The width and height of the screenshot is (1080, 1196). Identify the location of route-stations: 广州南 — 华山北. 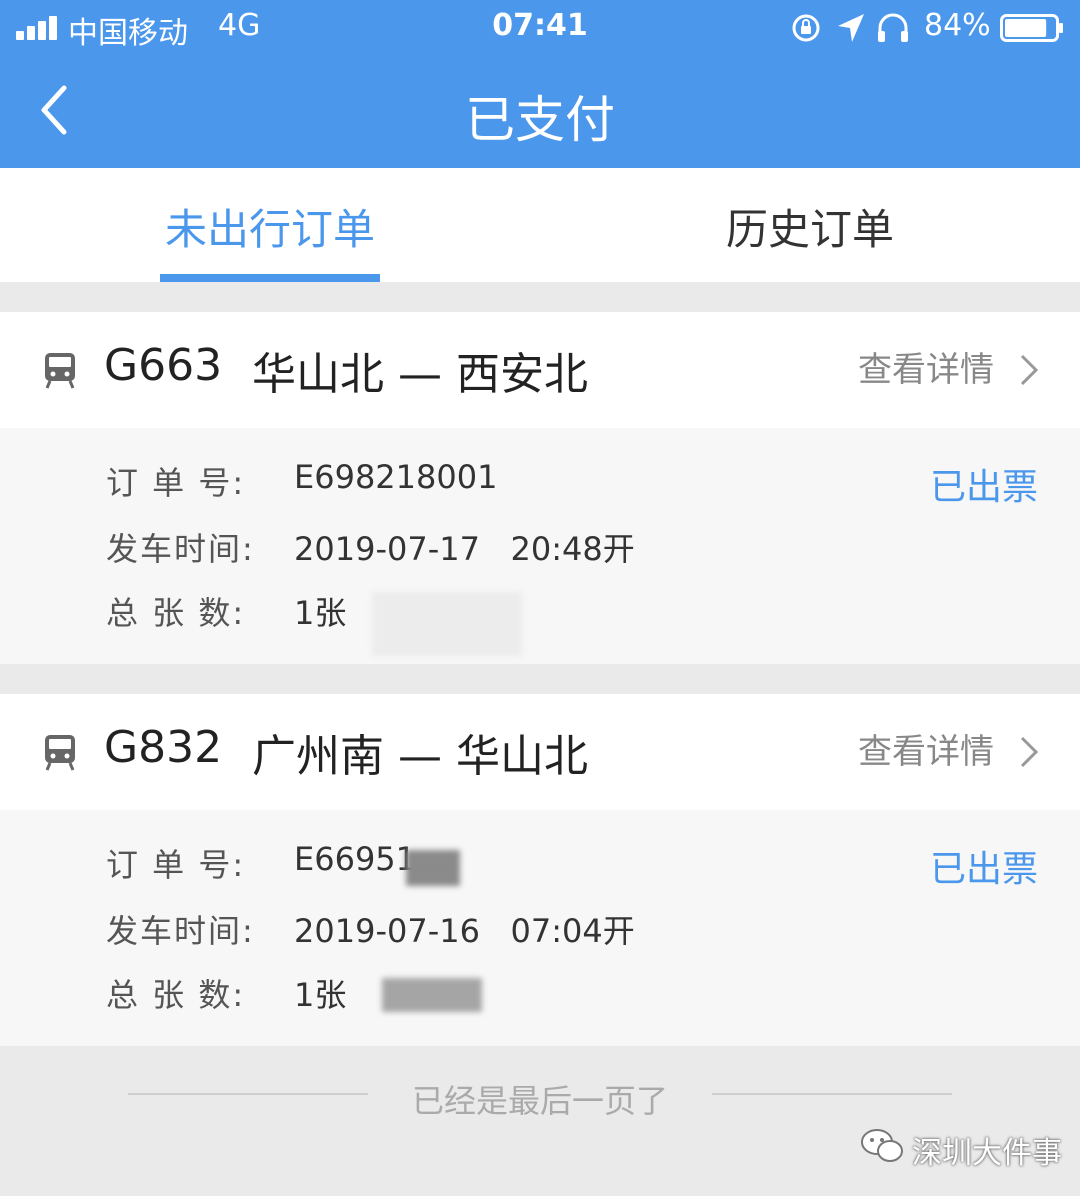
(420, 756).